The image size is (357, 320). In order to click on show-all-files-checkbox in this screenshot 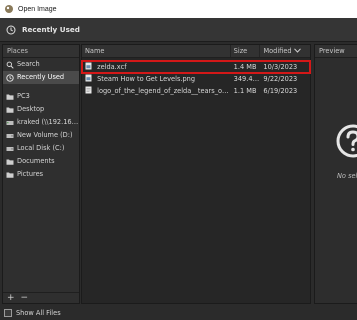, I will do `click(8, 313)`.